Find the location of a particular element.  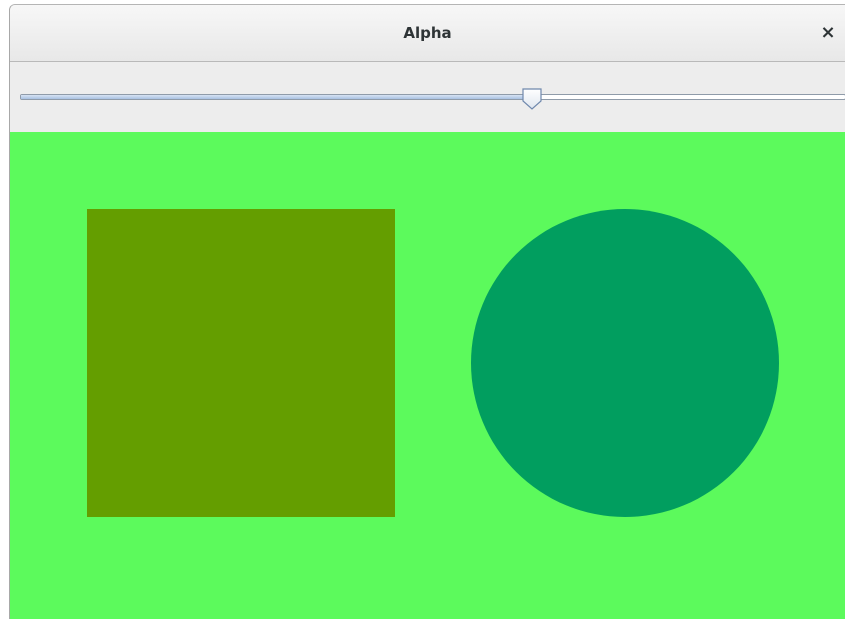

slider-thumb-icon is located at coordinates (532, 99).